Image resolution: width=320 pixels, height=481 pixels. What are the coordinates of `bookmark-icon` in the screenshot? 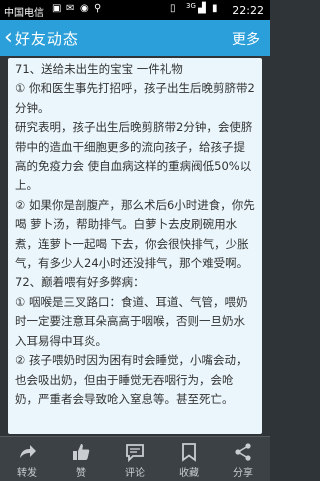 It's located at (189, 452).